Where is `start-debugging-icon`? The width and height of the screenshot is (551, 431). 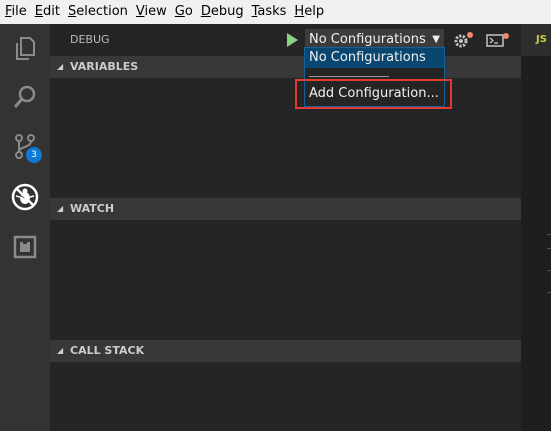
start-debugging-icon is located at coordinates (292, 40).